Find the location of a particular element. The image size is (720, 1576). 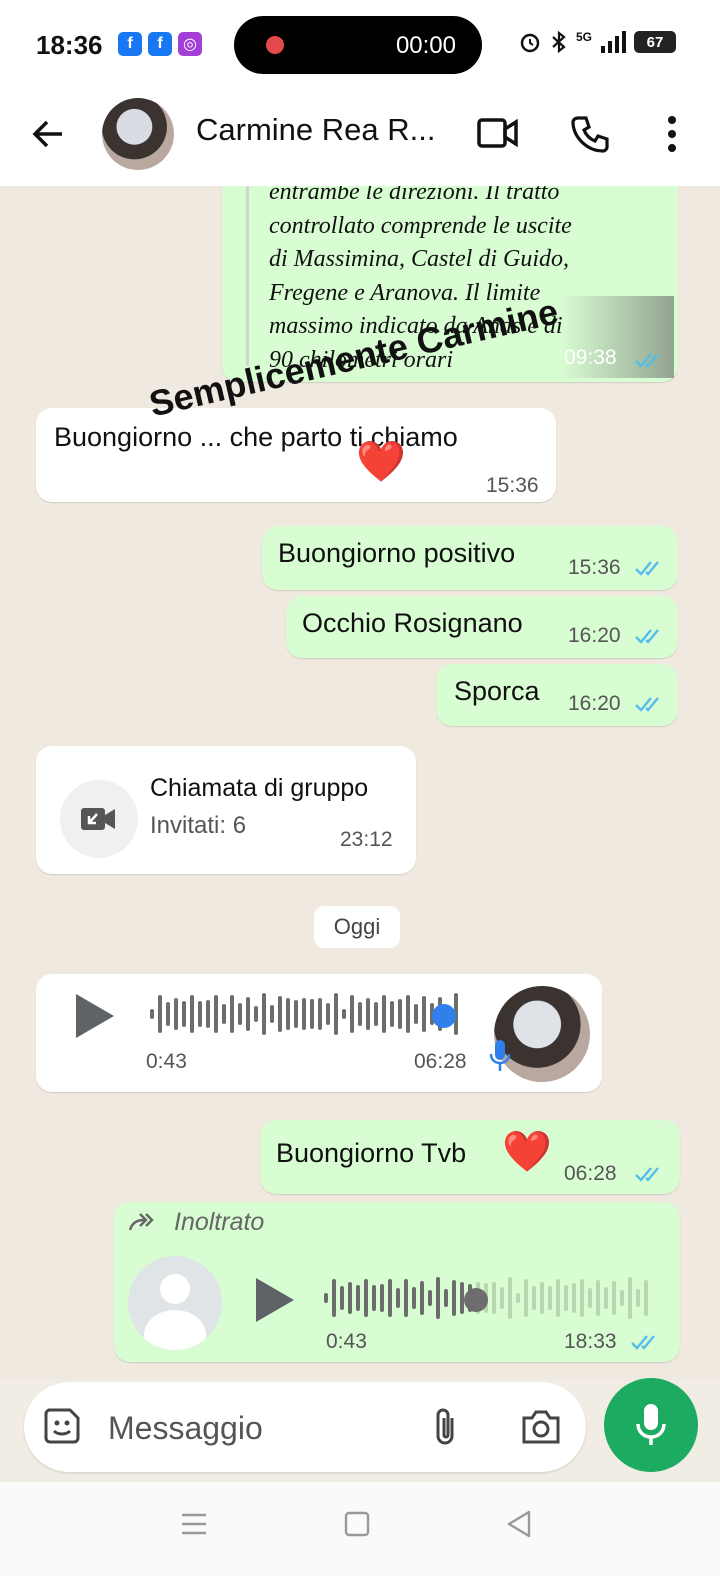

forwarded-voice-message: Inoltrato 0:43 18:33 is located at coordinates (397, 1282).